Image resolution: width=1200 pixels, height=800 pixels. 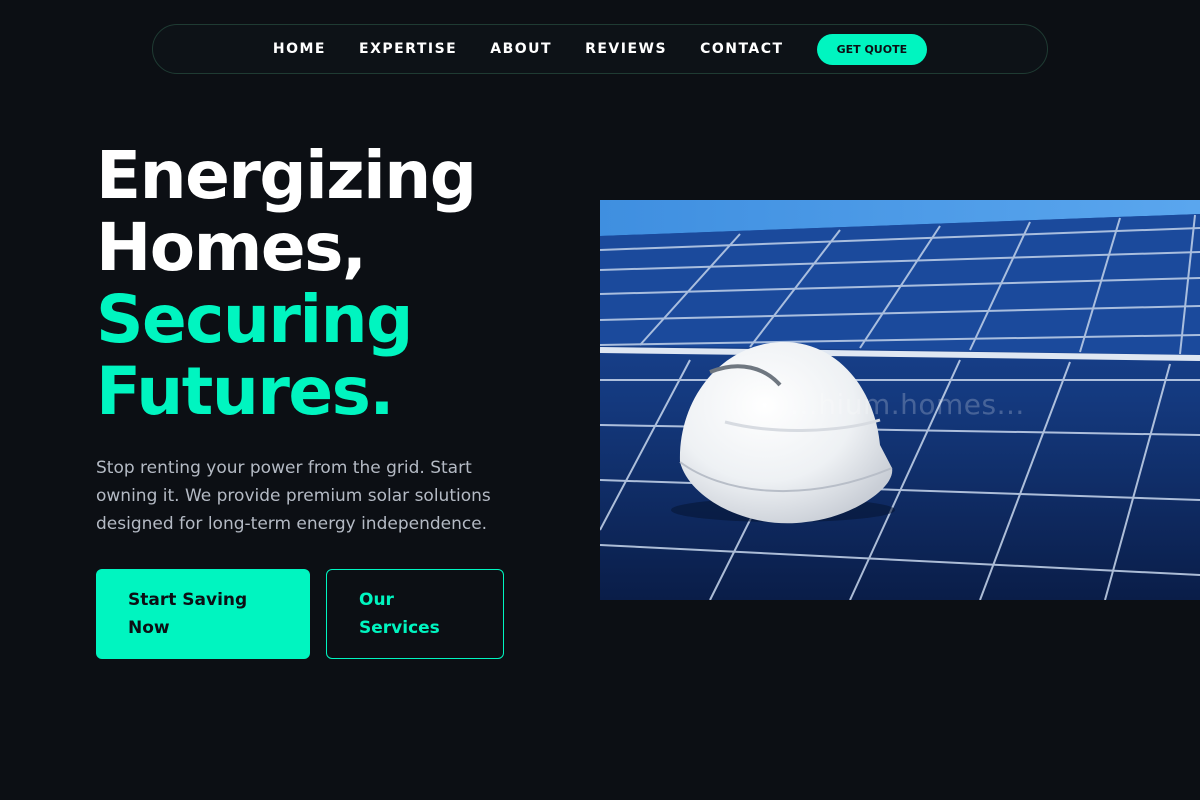 What do you see at coordinates (254, 319) in the screenshot?
I see `hero-title-line-3: Securing` at bounding box center [254, 319].